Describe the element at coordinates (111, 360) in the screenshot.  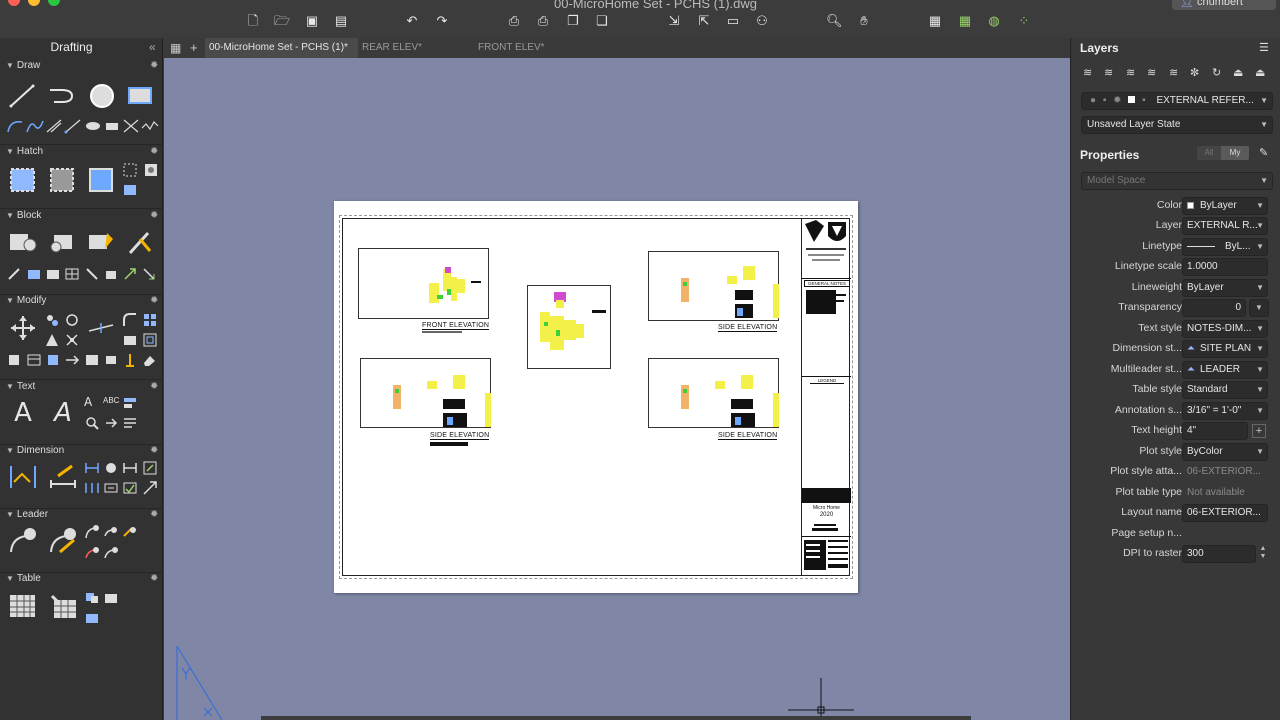
I see `modify-tool-f` at that location.